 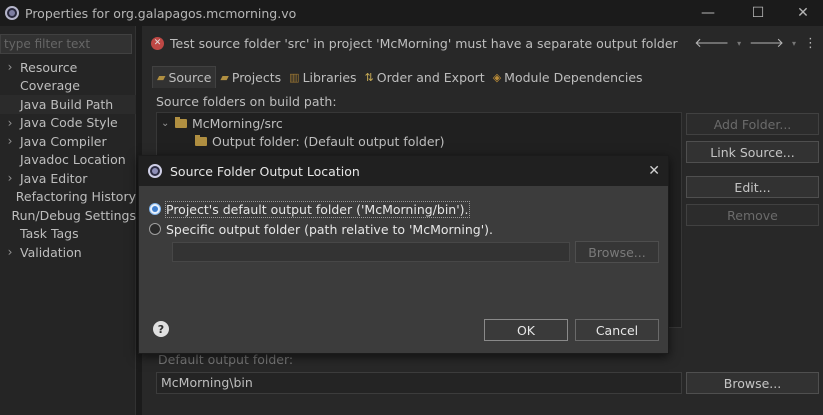 What do you see at coordinates (155, 229) in the screenshot?
I see `specific-output-radio` at bounding box center [155, 229].